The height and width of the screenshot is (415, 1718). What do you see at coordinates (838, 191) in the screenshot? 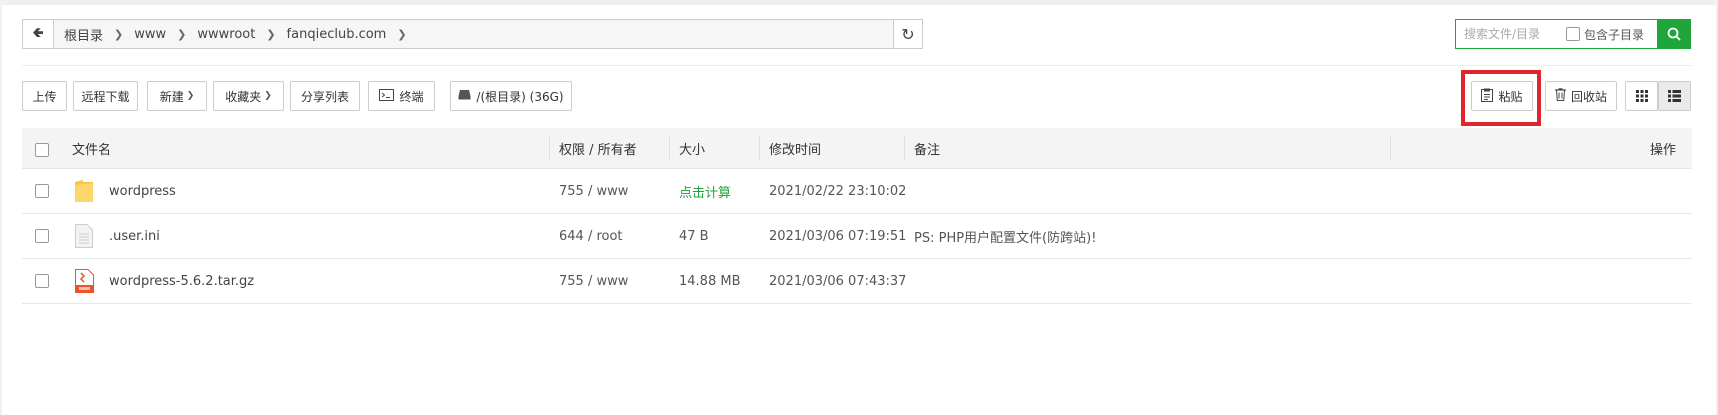
I see `file-mtime: 2021/02/22 23:10:02` at bounding box center [838, 191].